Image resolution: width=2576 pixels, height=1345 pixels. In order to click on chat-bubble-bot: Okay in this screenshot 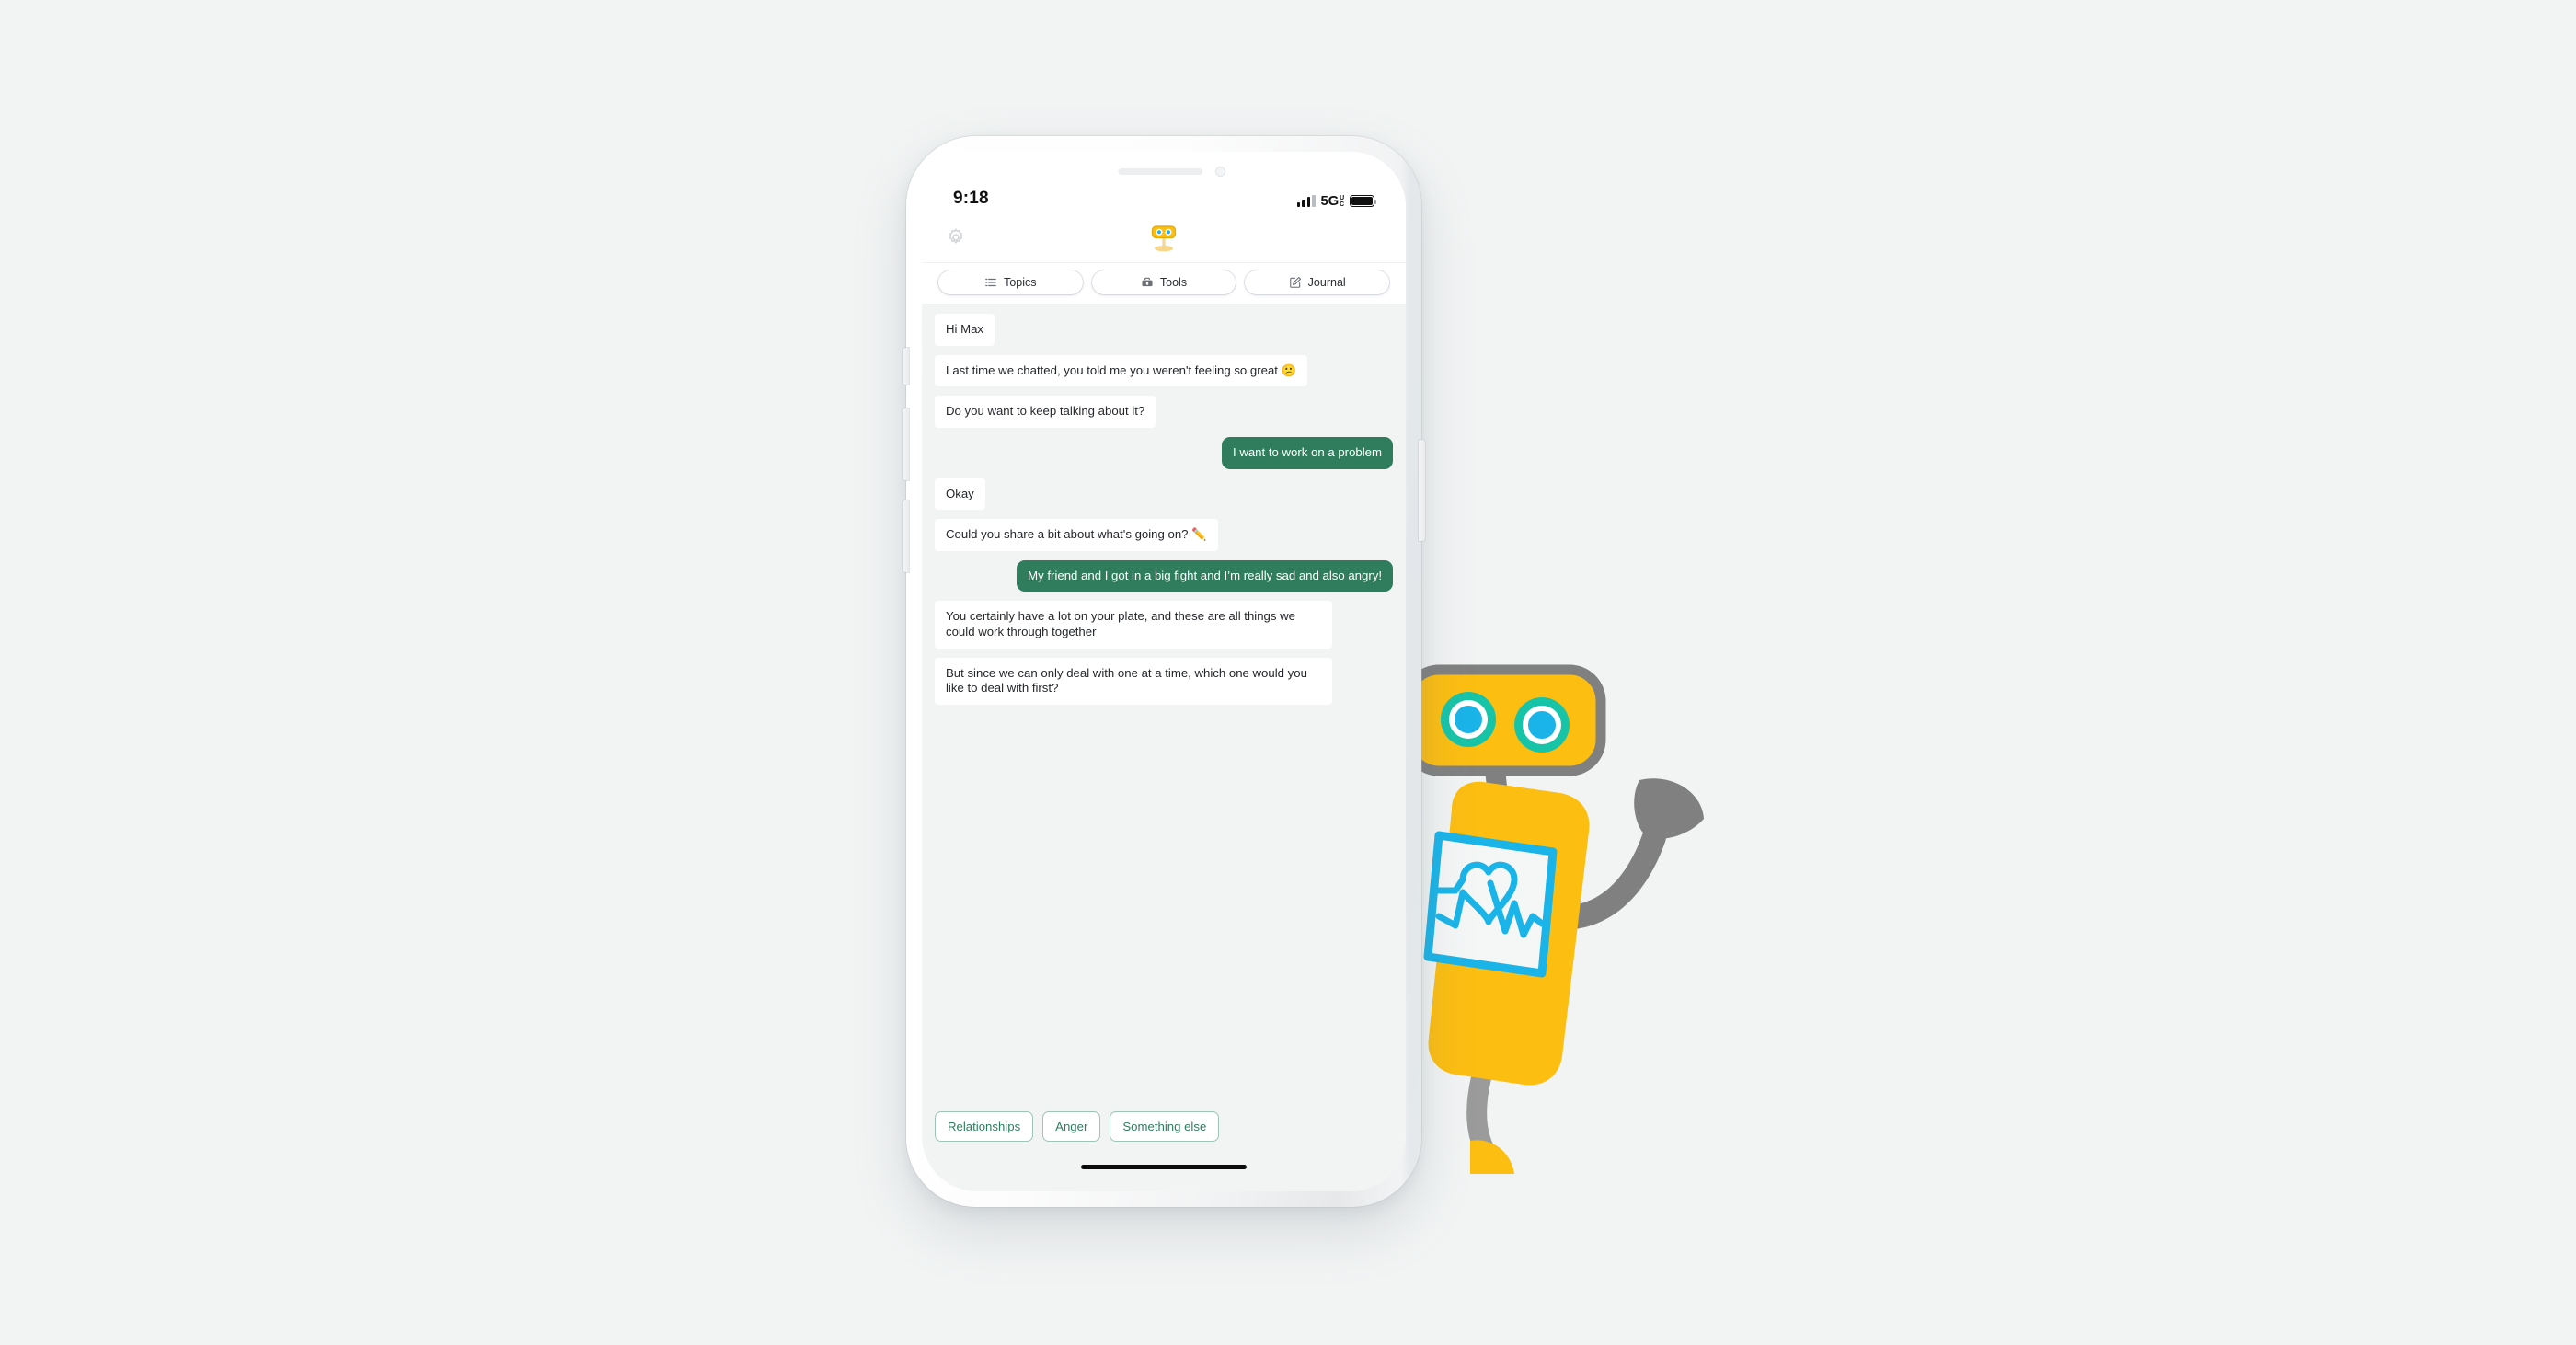, I will do `click(960, 494)`.